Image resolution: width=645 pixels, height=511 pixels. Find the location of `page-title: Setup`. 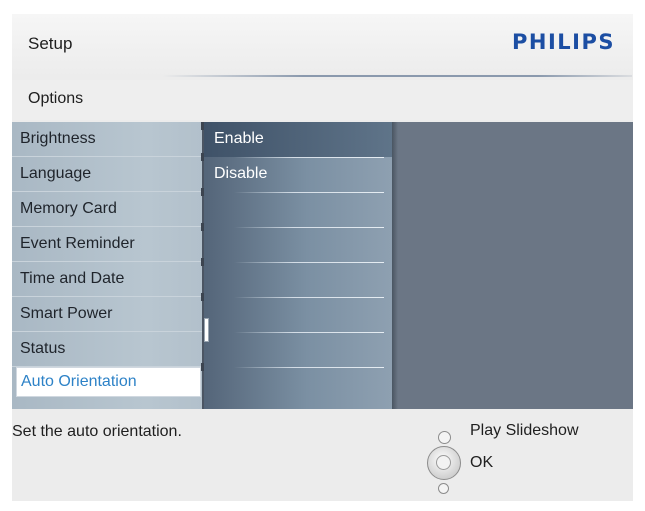

page-title: Setup is located at coordinates (50, 43).